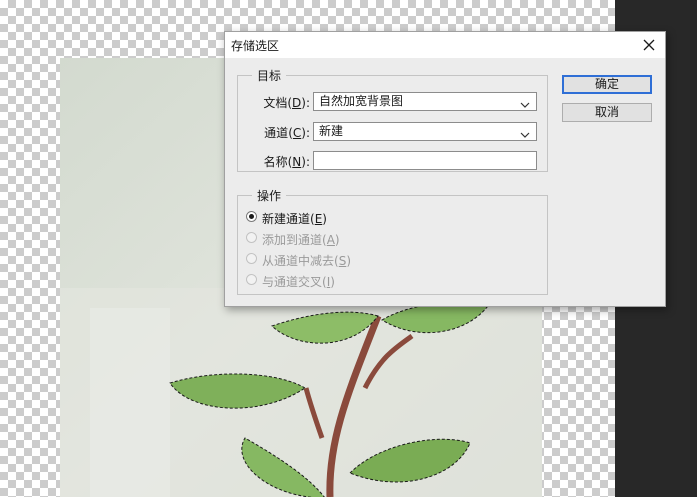 The height and width of the screenshot is (497, 697). I want to click on target-group-label: 目标, so click(269, 75).